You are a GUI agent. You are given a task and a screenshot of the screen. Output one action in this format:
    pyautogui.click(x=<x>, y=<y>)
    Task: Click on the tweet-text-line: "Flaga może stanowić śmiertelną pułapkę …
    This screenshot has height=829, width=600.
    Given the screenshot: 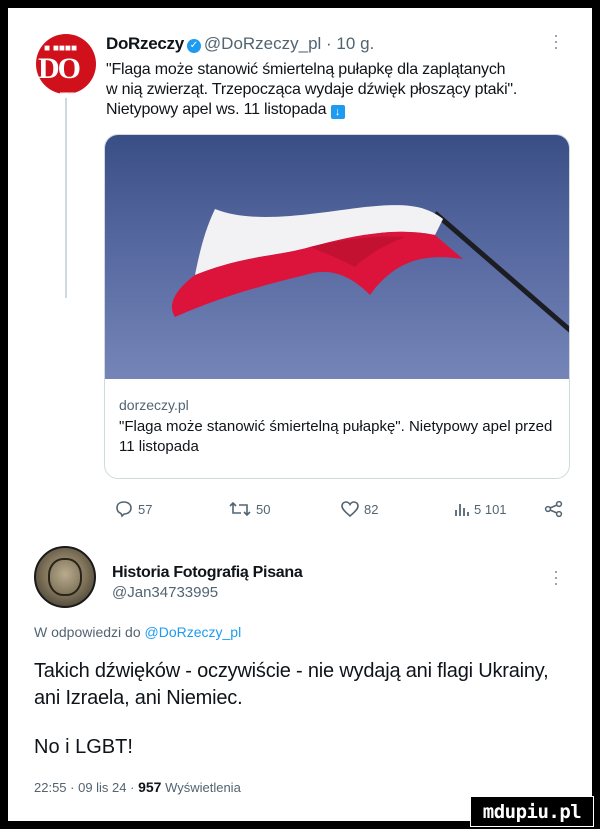 What is the action you would take?
    pyautogui.click(x=306, y=69)
    